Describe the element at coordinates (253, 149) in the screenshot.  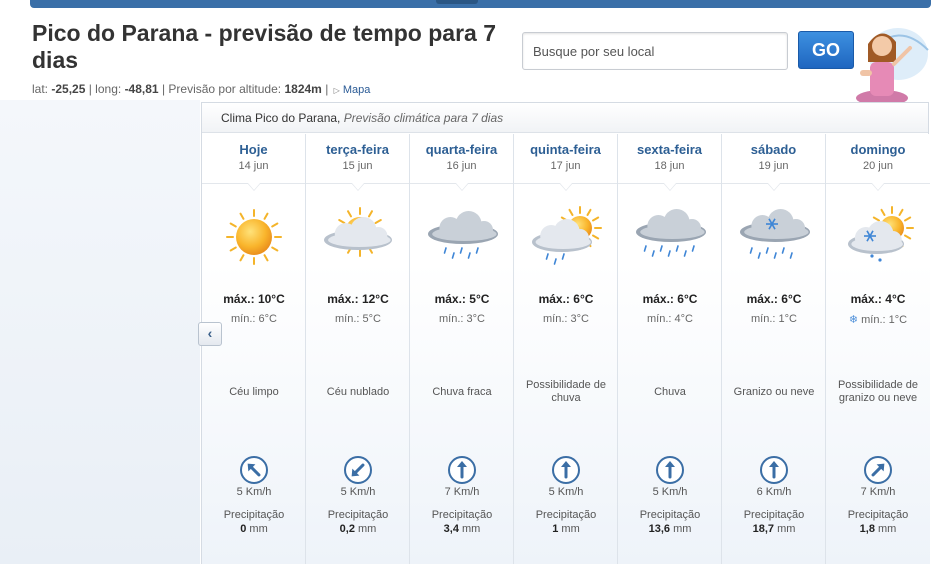
I see `day-name: Hoje` at that location.